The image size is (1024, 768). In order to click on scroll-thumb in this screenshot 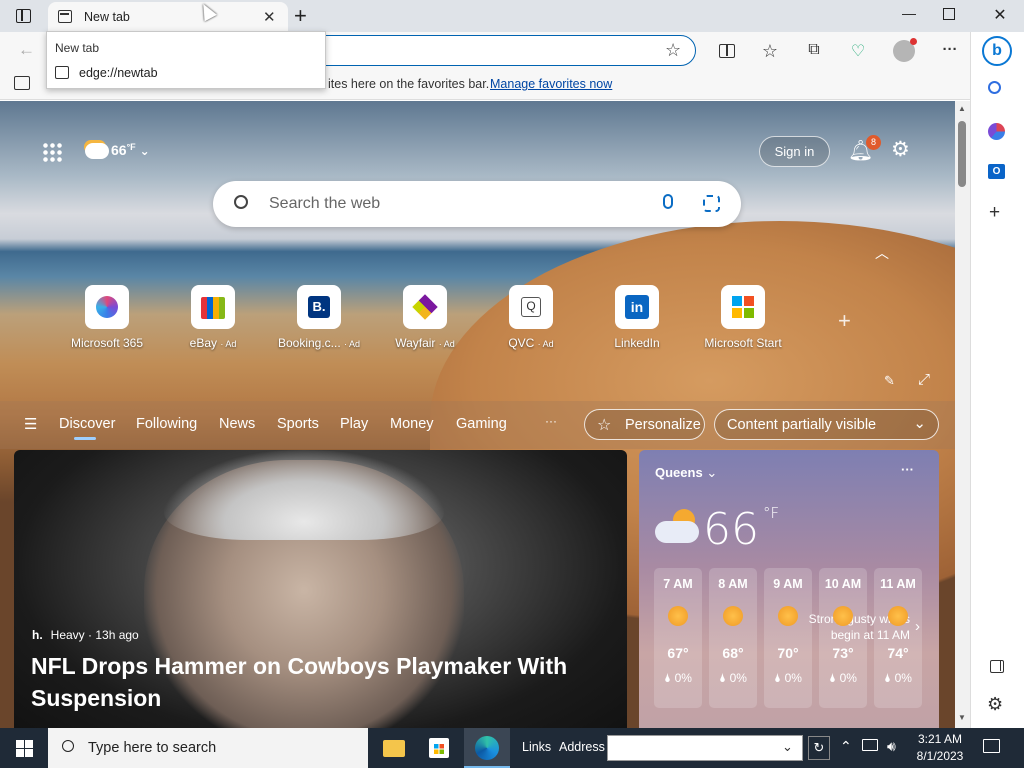, I will do `click(962, 154)`.